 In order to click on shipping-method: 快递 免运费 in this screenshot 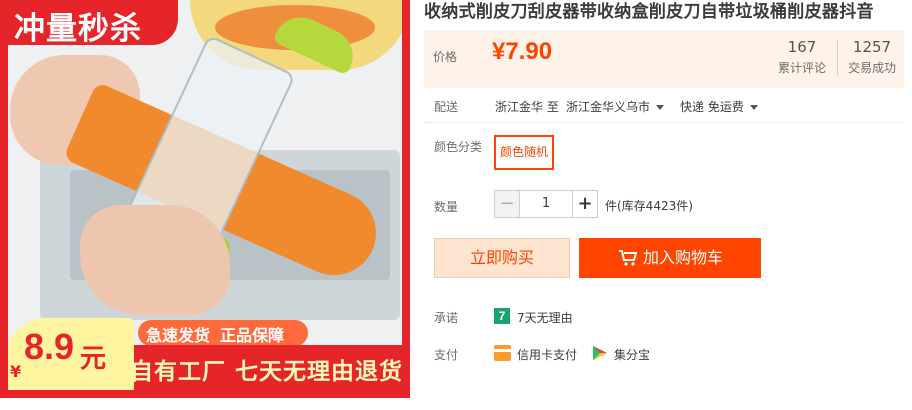, I will do `click(712, 107)`.